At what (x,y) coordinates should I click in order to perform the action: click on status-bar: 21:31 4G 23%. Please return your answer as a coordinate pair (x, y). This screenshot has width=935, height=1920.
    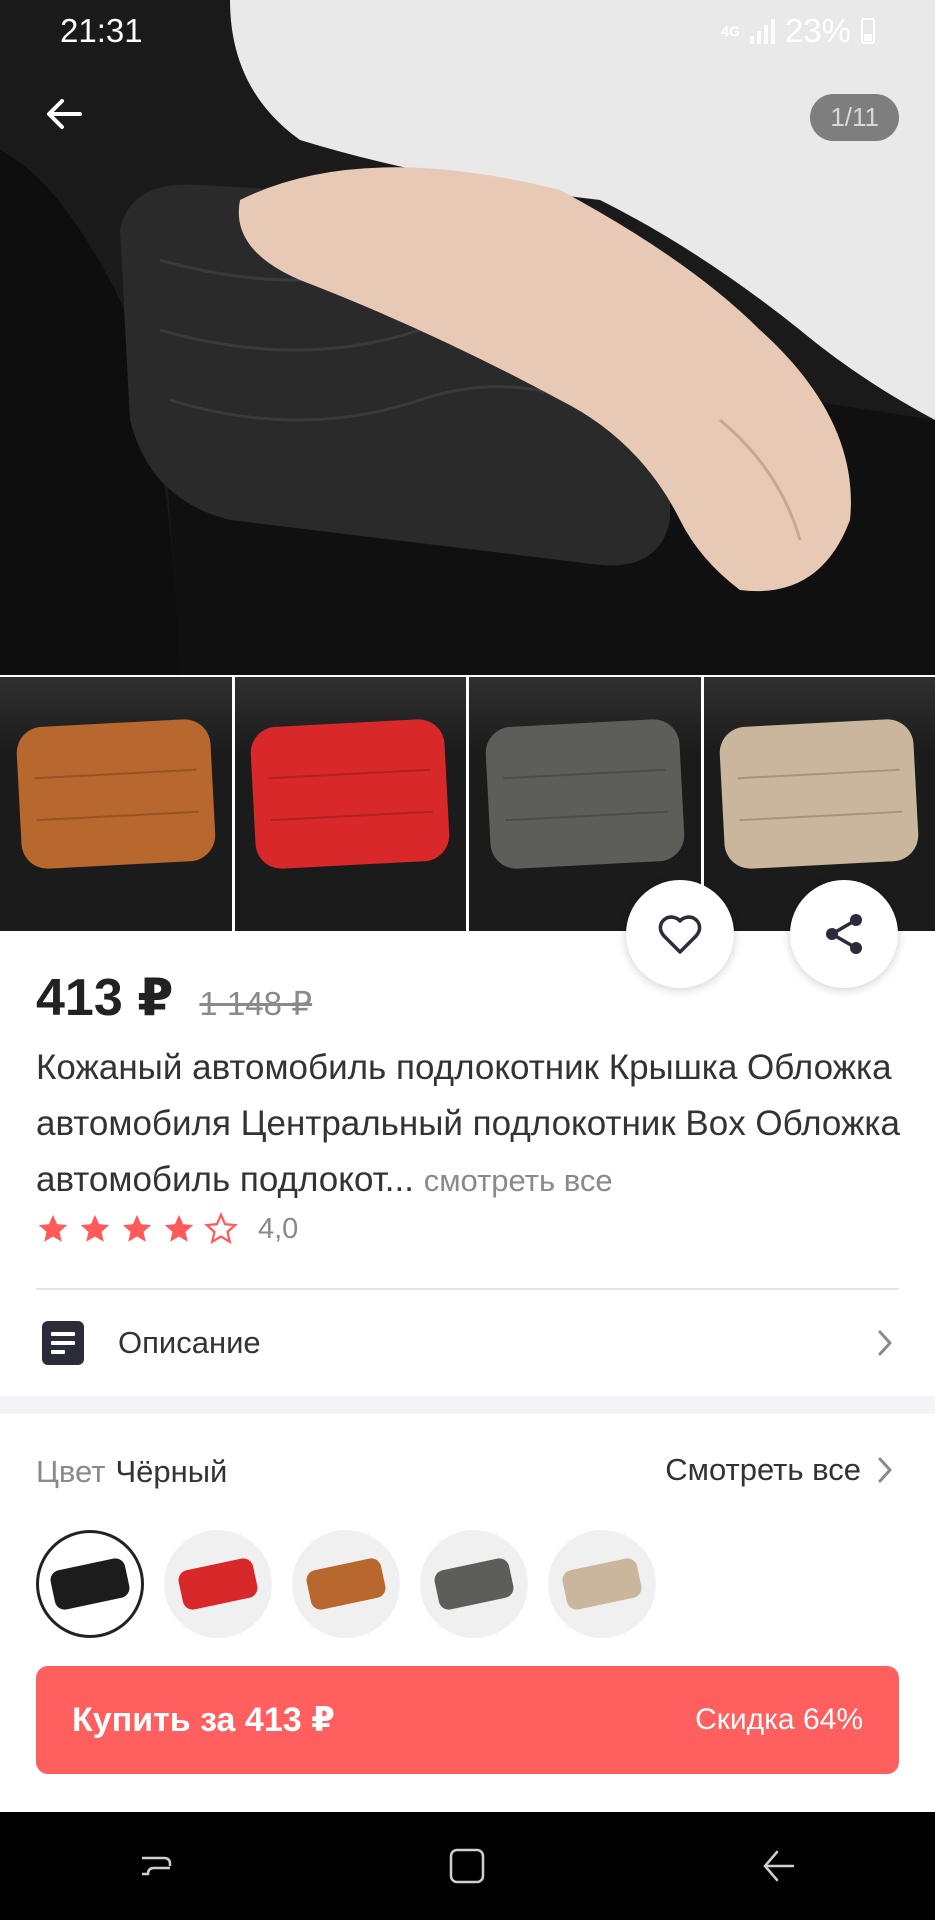
    Looking at the image, I should click on (467, 30).